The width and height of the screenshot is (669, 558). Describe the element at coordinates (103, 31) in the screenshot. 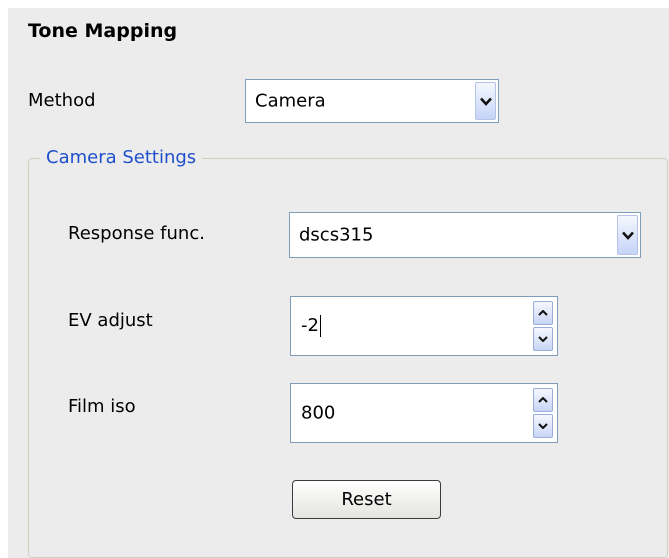

I see `section-title: Tone Mapping` at that location.